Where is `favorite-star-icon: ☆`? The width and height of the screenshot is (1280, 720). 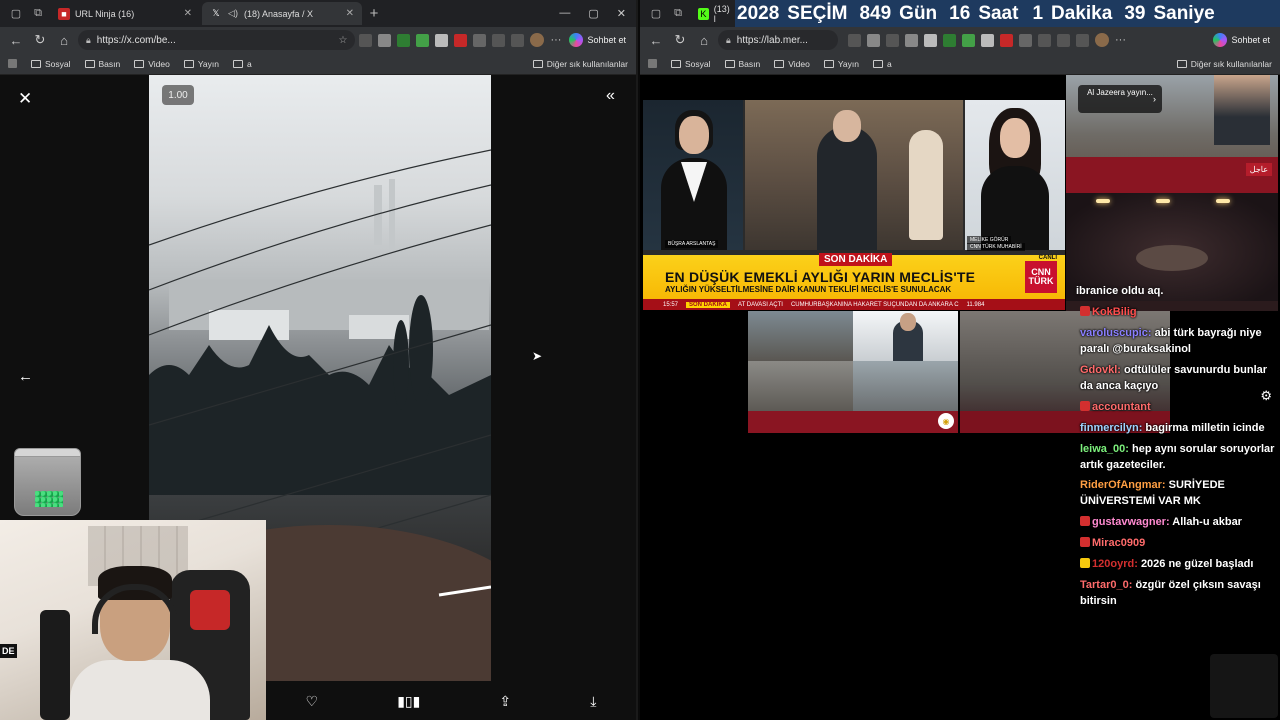
favorite-star-icon: ☆ is located at coordinates (343, 40).